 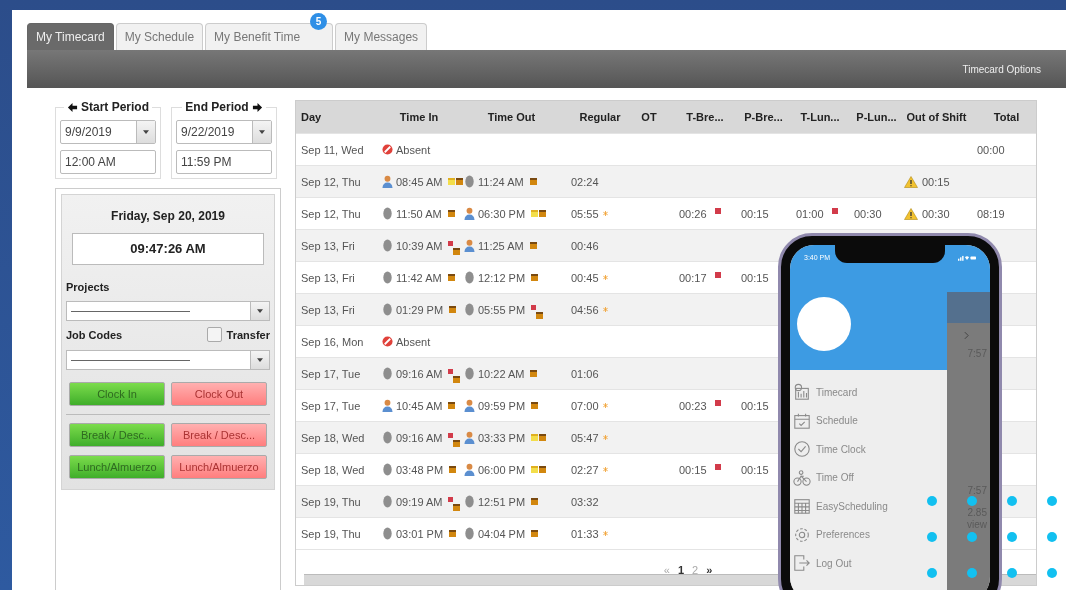 I want to click on punch-time: 12:51 PM, so click(x=502, y=501).